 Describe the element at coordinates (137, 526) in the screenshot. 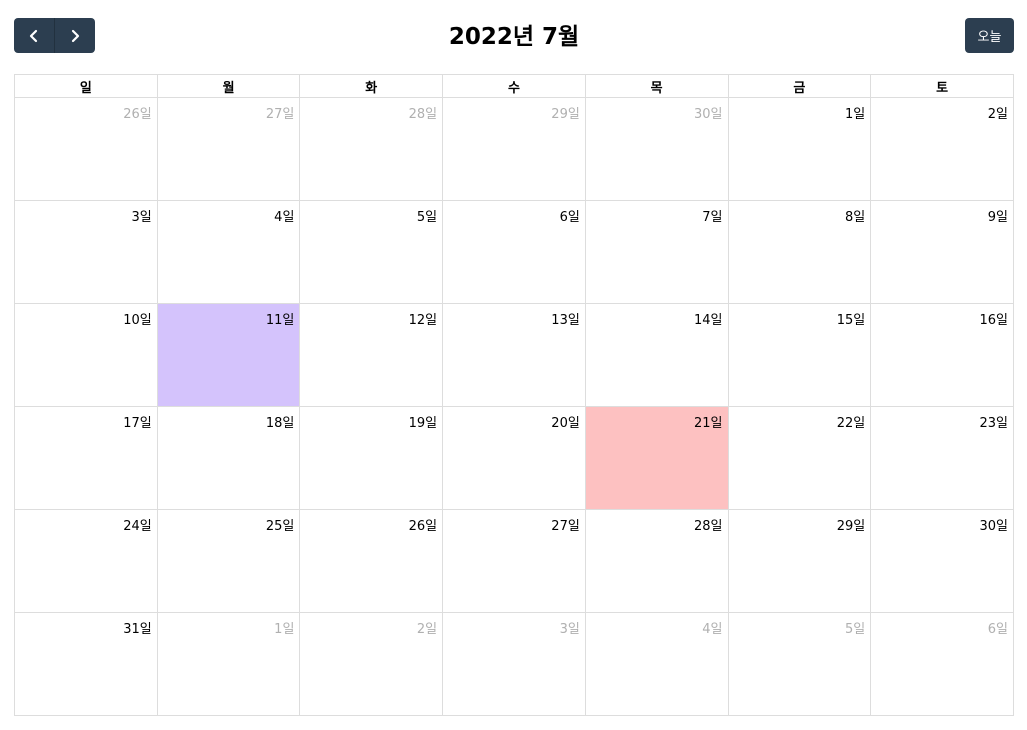

I see `day-number: 24일` at that location.